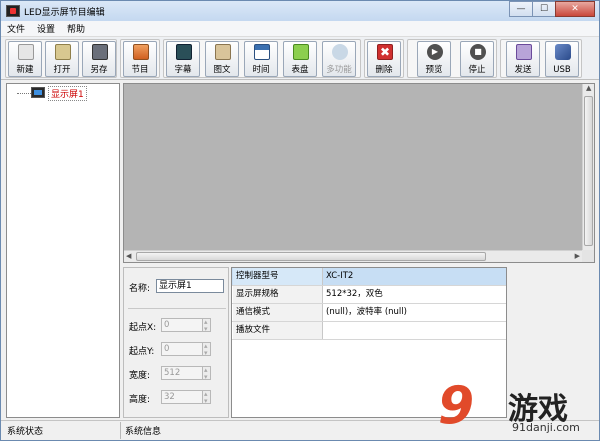 The image size is (600, 441). What do you see at coordinates (167, 349) in the screenshot?
I see `start-y-value: 0` at bounding box center [167, 349].